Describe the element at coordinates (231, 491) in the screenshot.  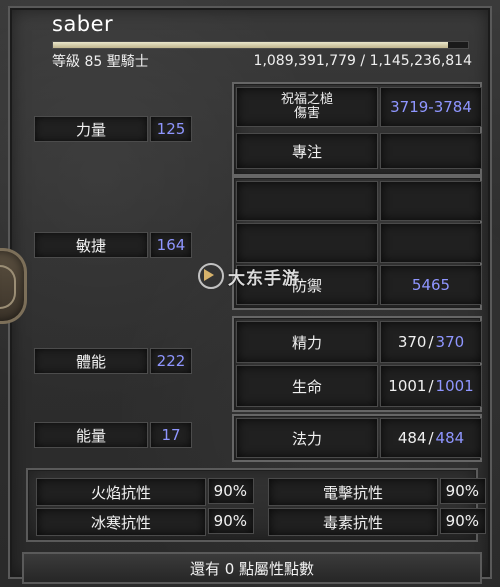
I see `fire-resist-value: 90%` at that location.